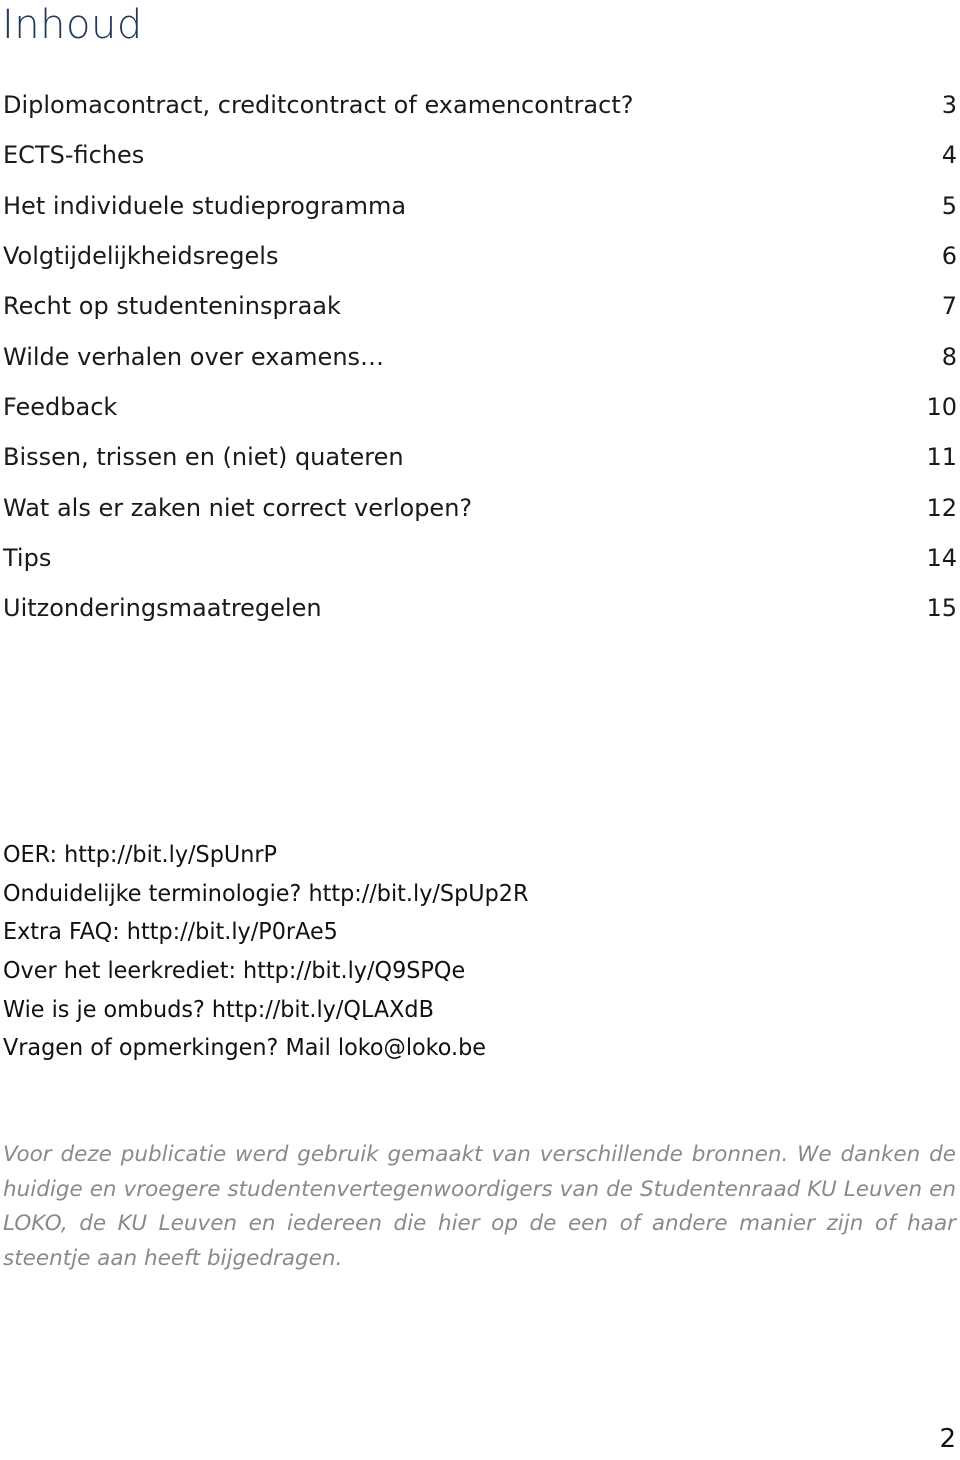  I want to click on toc-entry-label: Wat als er zaken niet correct verlopen?, so click(238, 507).